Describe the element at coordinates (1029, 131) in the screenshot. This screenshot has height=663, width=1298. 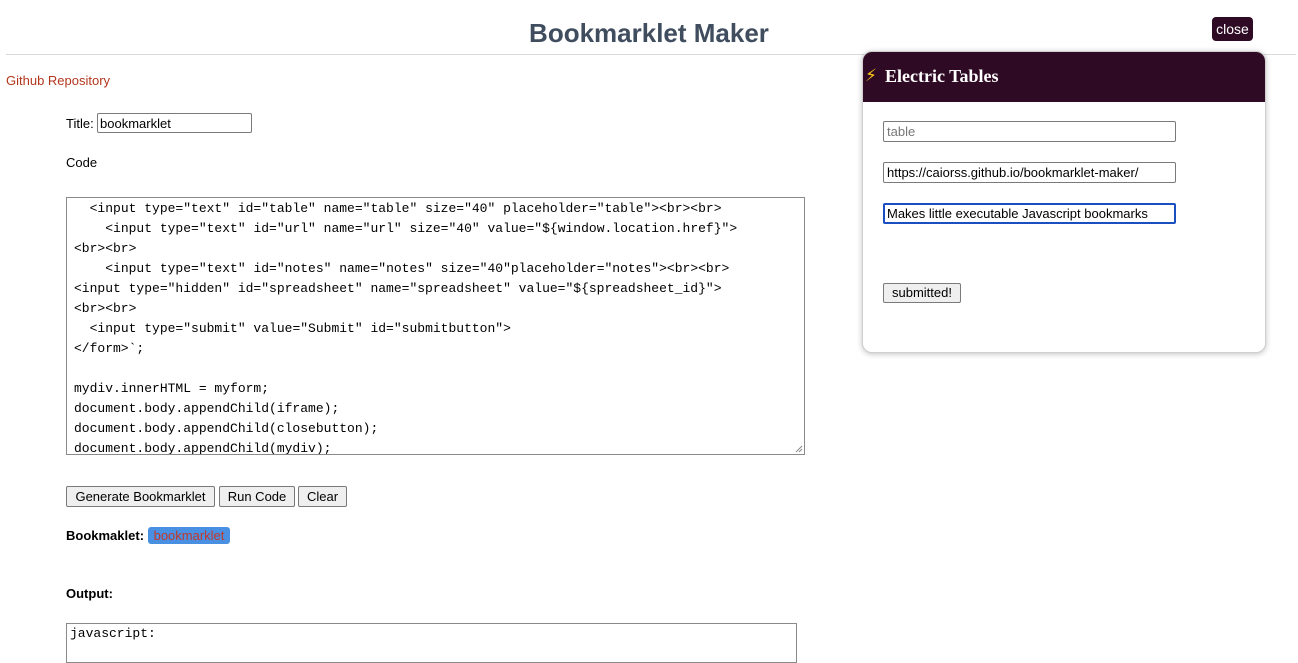
I see `table-input` at that location.